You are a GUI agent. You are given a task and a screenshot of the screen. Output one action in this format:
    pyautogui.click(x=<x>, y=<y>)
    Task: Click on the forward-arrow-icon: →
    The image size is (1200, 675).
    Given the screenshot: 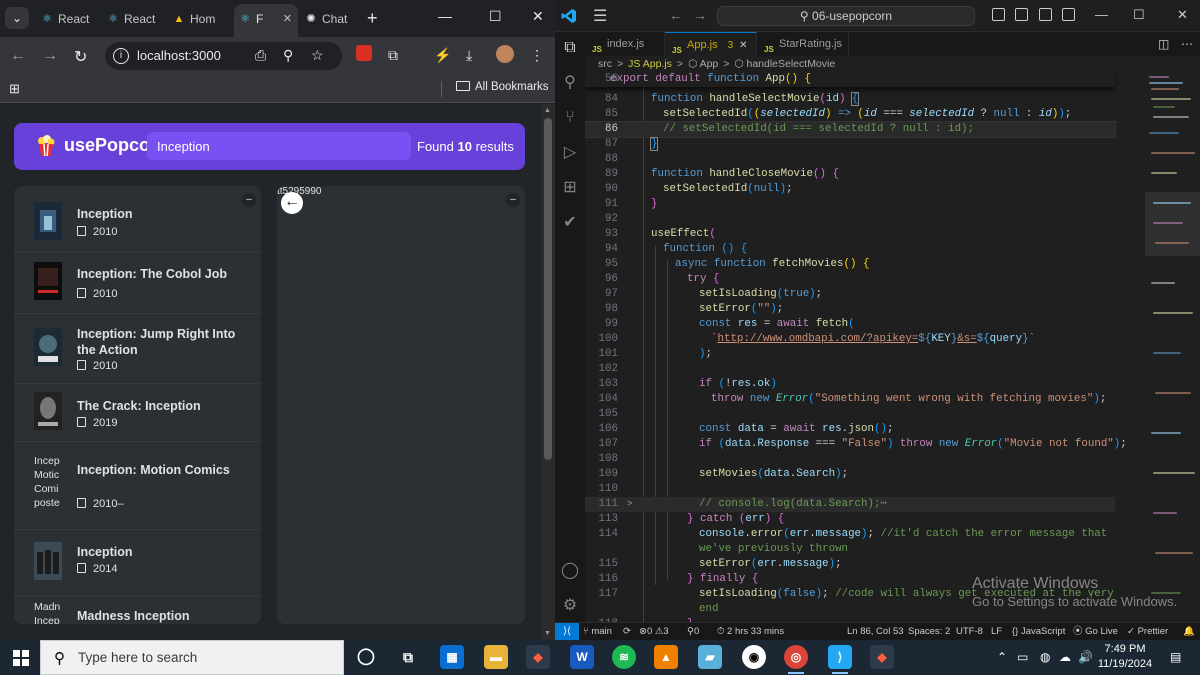 What is the action you would take?
    pyautogui.click(x=700, y=15)
    